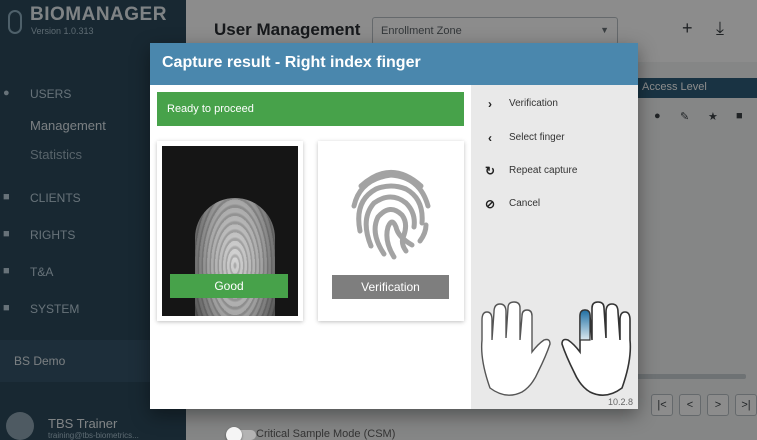 The image size is (757, 440). Describe the element at coordinates (390, 287) in the screenshot. I see `verification-label-button: Verification` at that location.